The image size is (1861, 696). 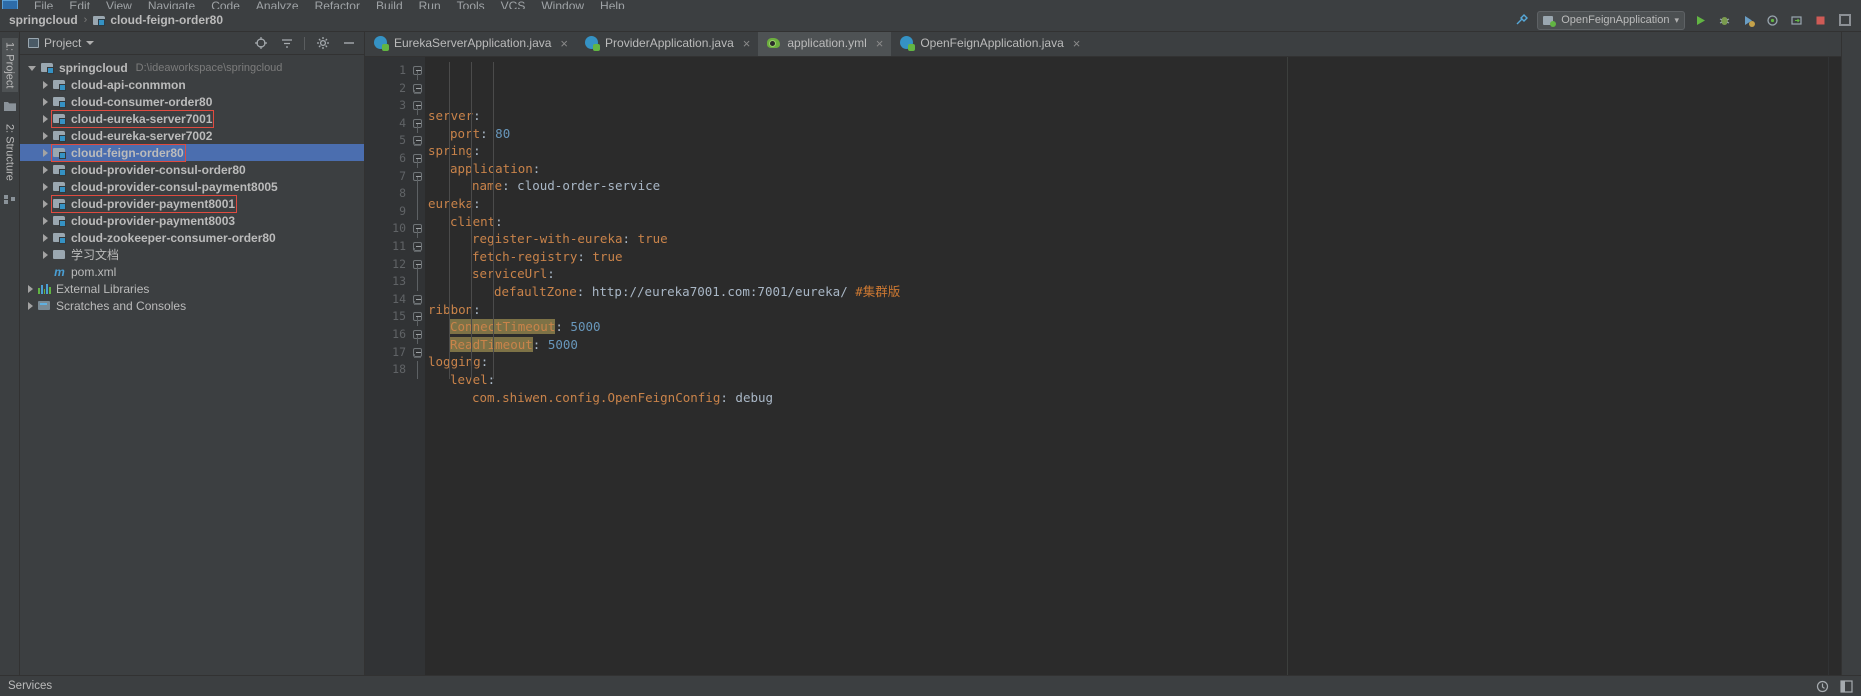 What do you see at coordinates (10, 152) in the screenshot?
I see `sidebar-item-structure: 2: Structure` at bounding box center [10, 152].